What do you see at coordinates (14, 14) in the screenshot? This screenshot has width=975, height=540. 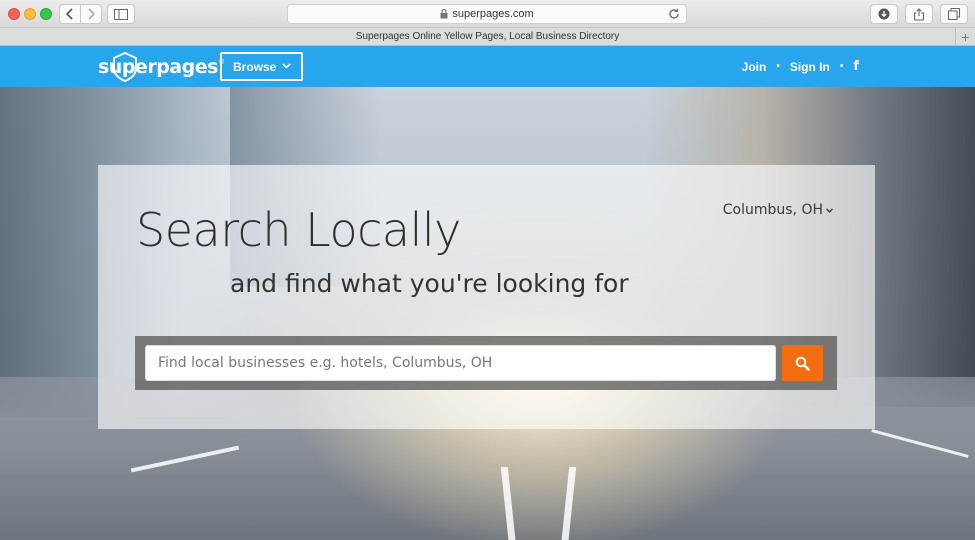 I see `close-window-button` at bounding box center [14, 14].